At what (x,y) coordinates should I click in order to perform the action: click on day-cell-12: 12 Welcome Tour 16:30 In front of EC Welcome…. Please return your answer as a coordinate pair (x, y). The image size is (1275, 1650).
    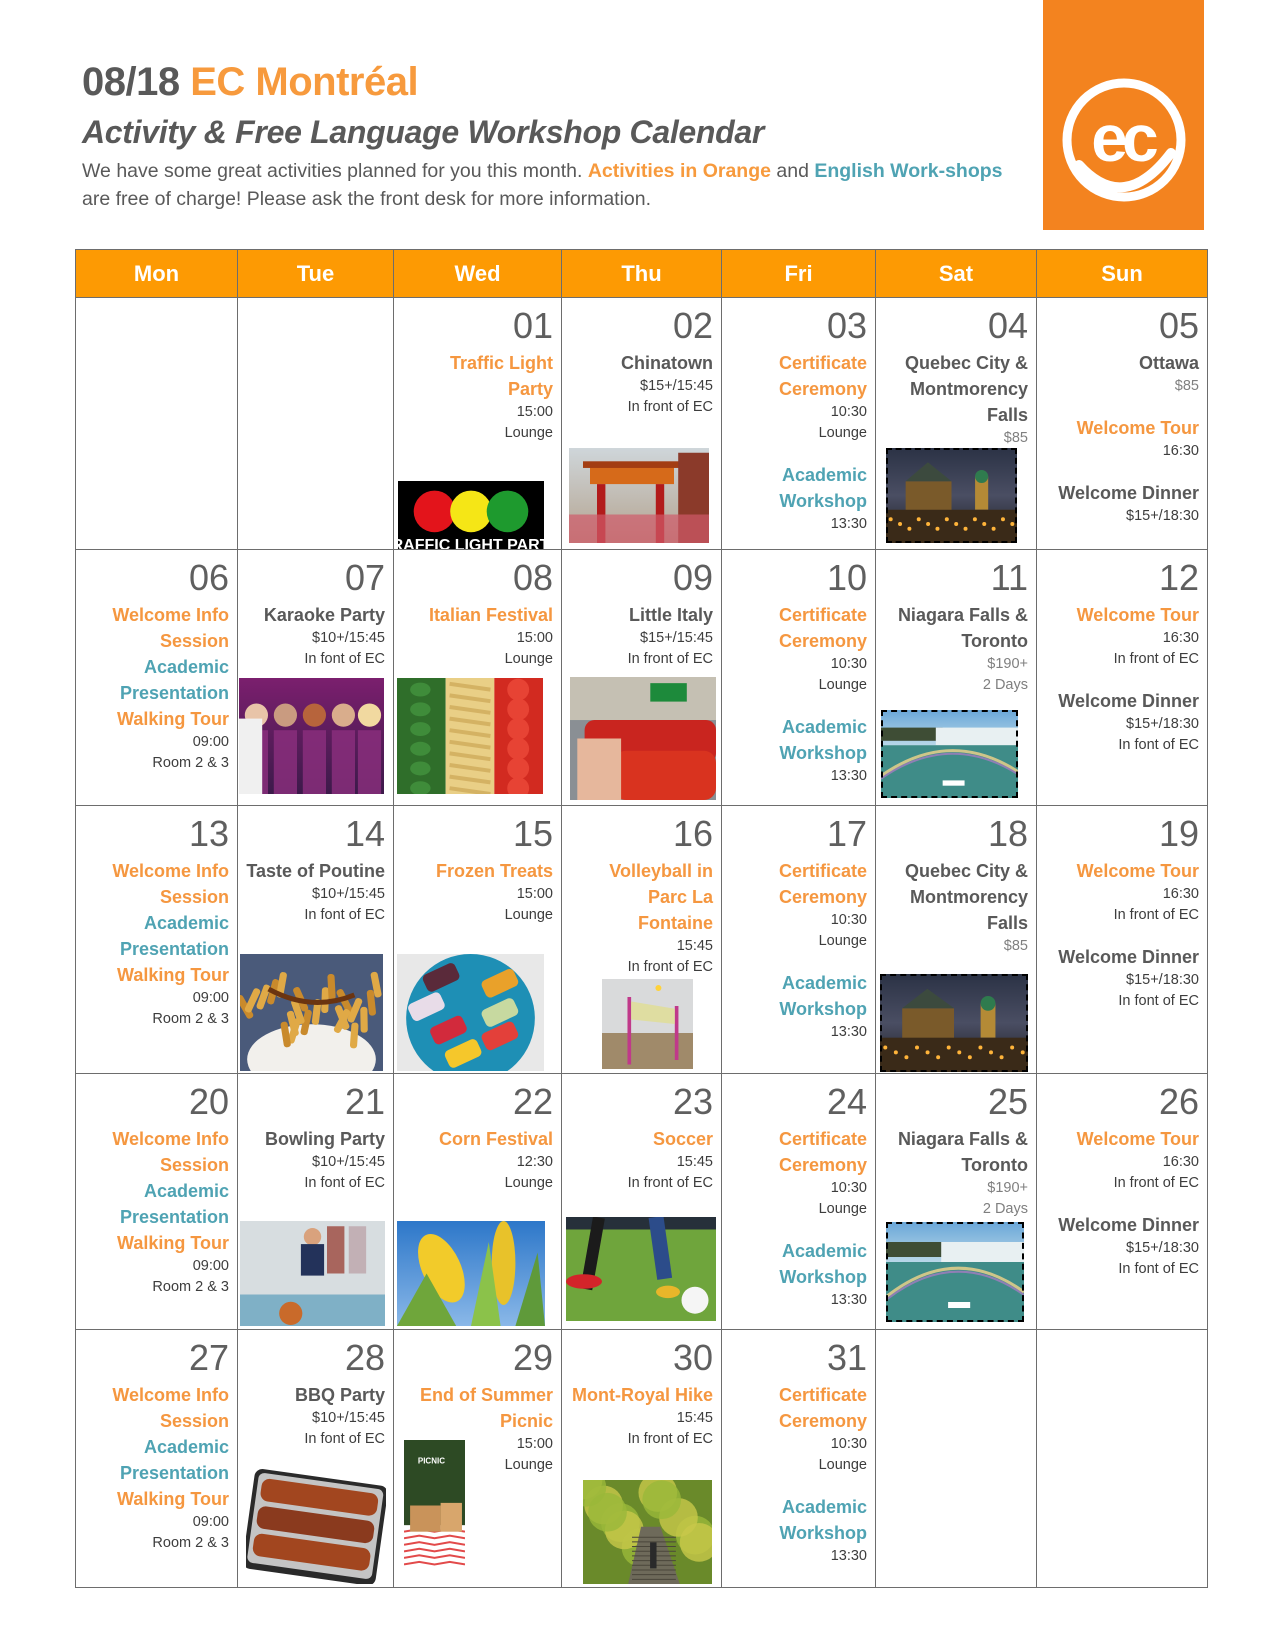
    Looking at the image, I should click on (1122, 677).